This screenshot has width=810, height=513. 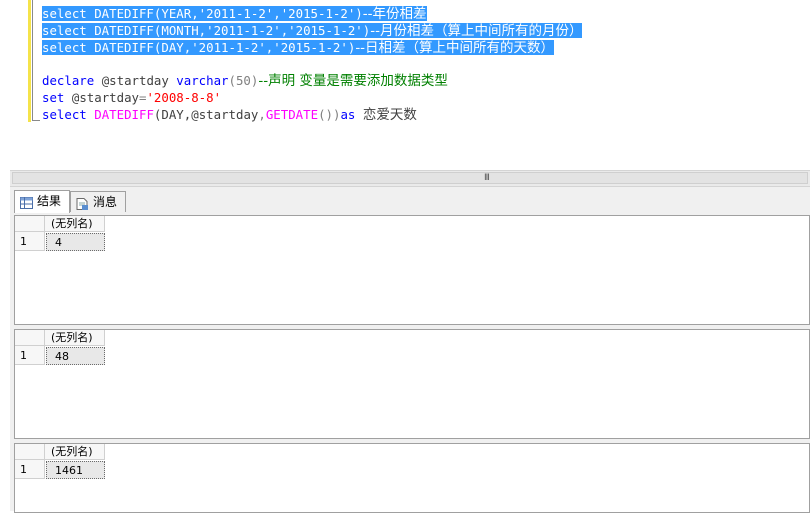 I want to click on type-keyword: varchar, so click(x=202, y=80).